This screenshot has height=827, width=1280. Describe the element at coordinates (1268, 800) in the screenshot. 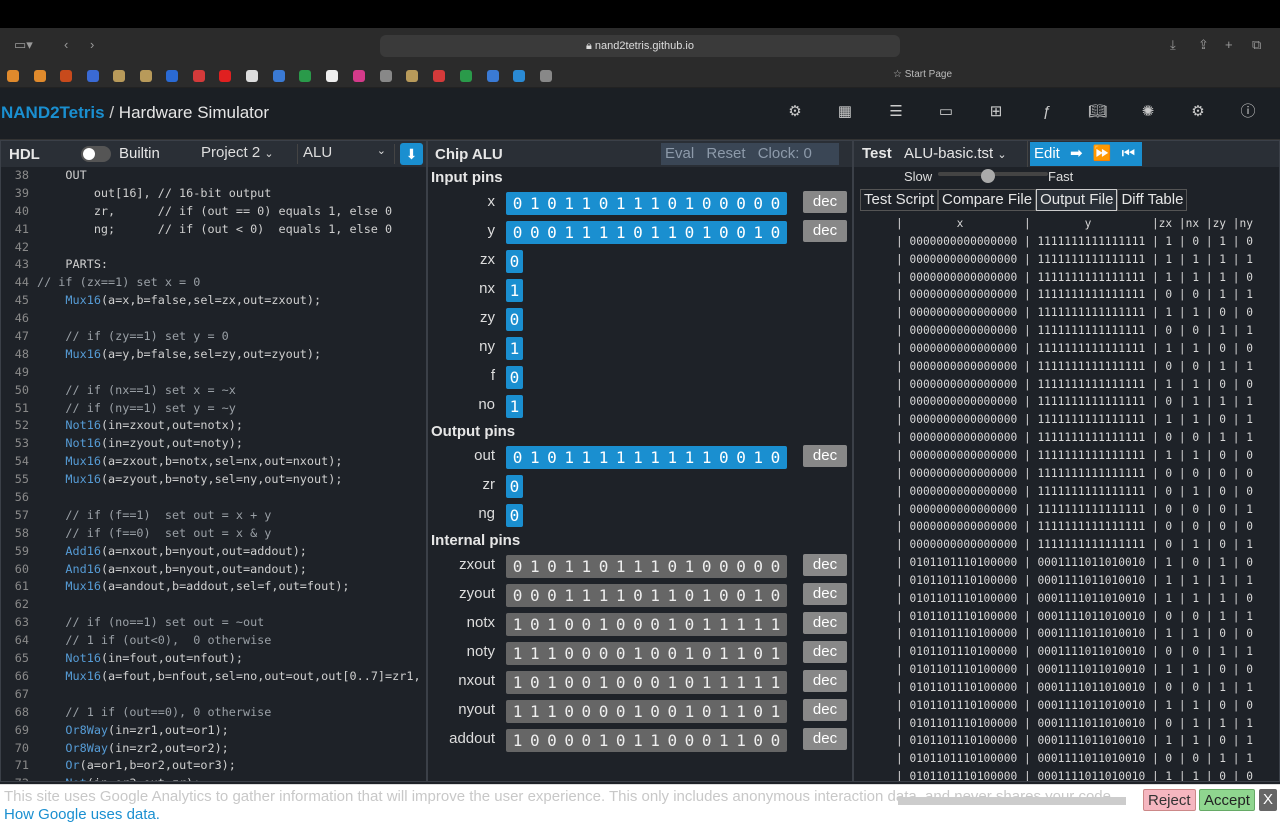

I see `close-banner-button: X` at that location.